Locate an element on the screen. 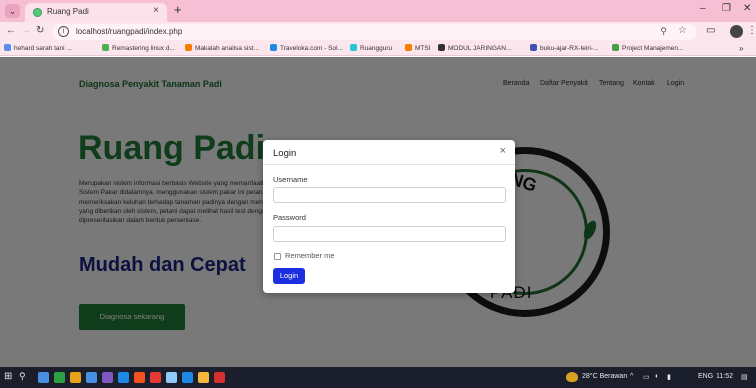  sidebar-icon: ▭ is located at coordinates (710, 30).